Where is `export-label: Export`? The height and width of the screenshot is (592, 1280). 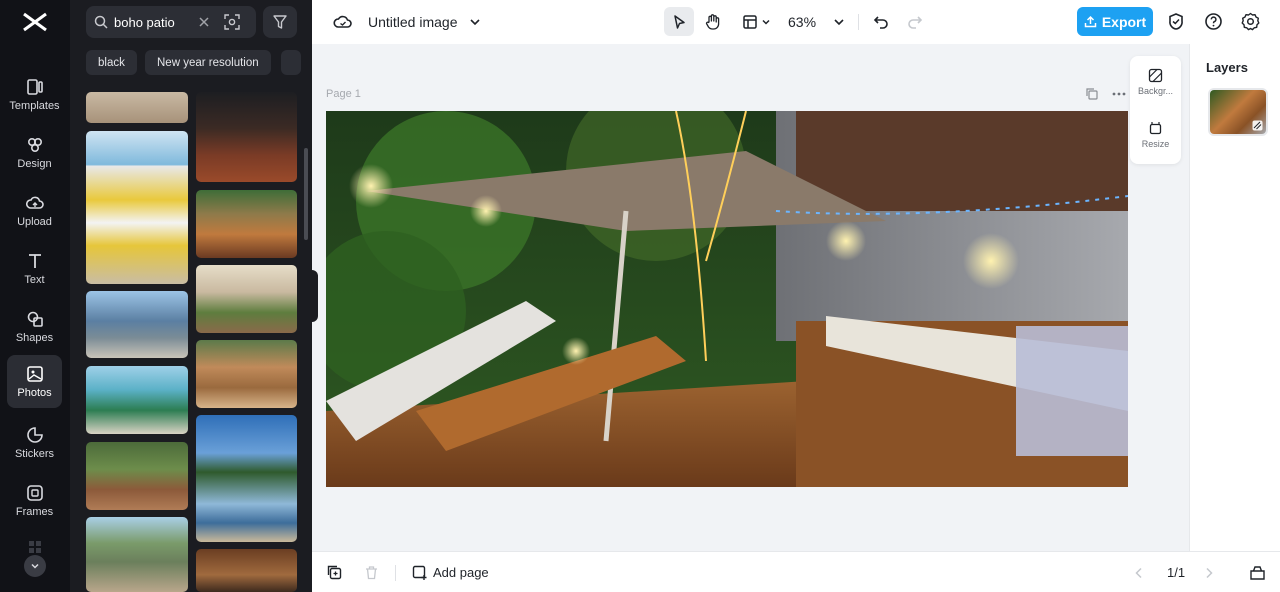 export-label: Export is located at coordinates (1124, 21).